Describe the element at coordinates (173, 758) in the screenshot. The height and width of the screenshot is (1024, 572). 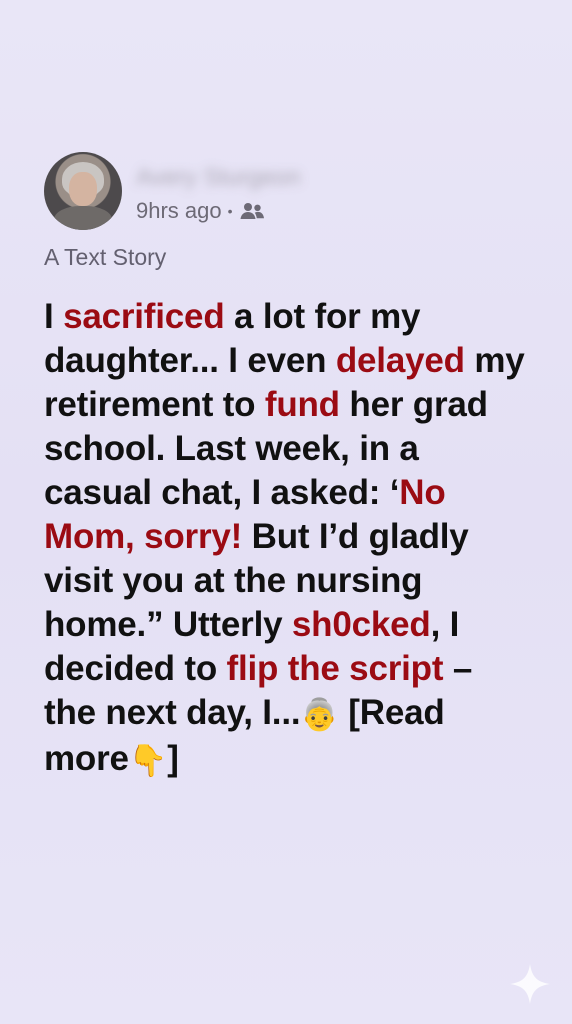
I see `read-more-closing-bracket: ]` at that location.